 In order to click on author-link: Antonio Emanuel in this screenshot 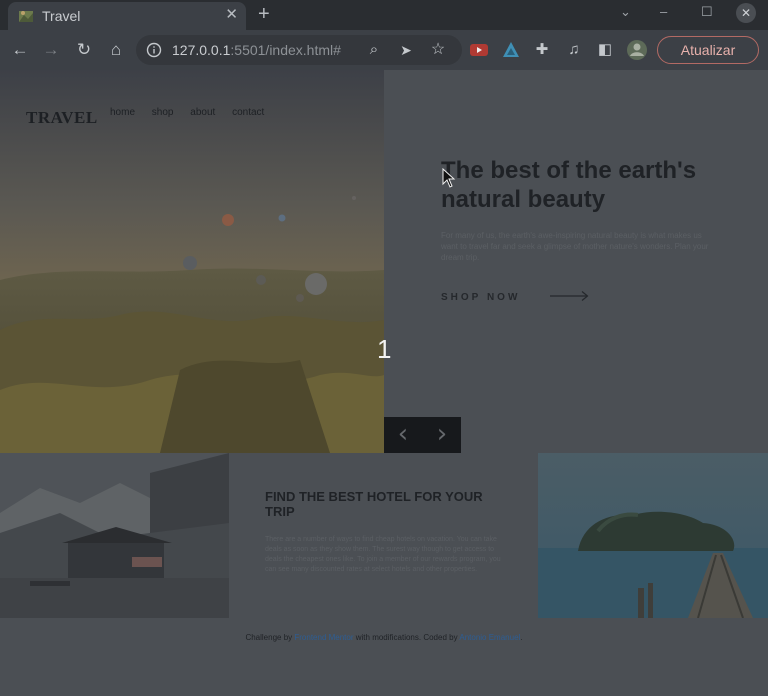, I will do `click(489, 637)`.